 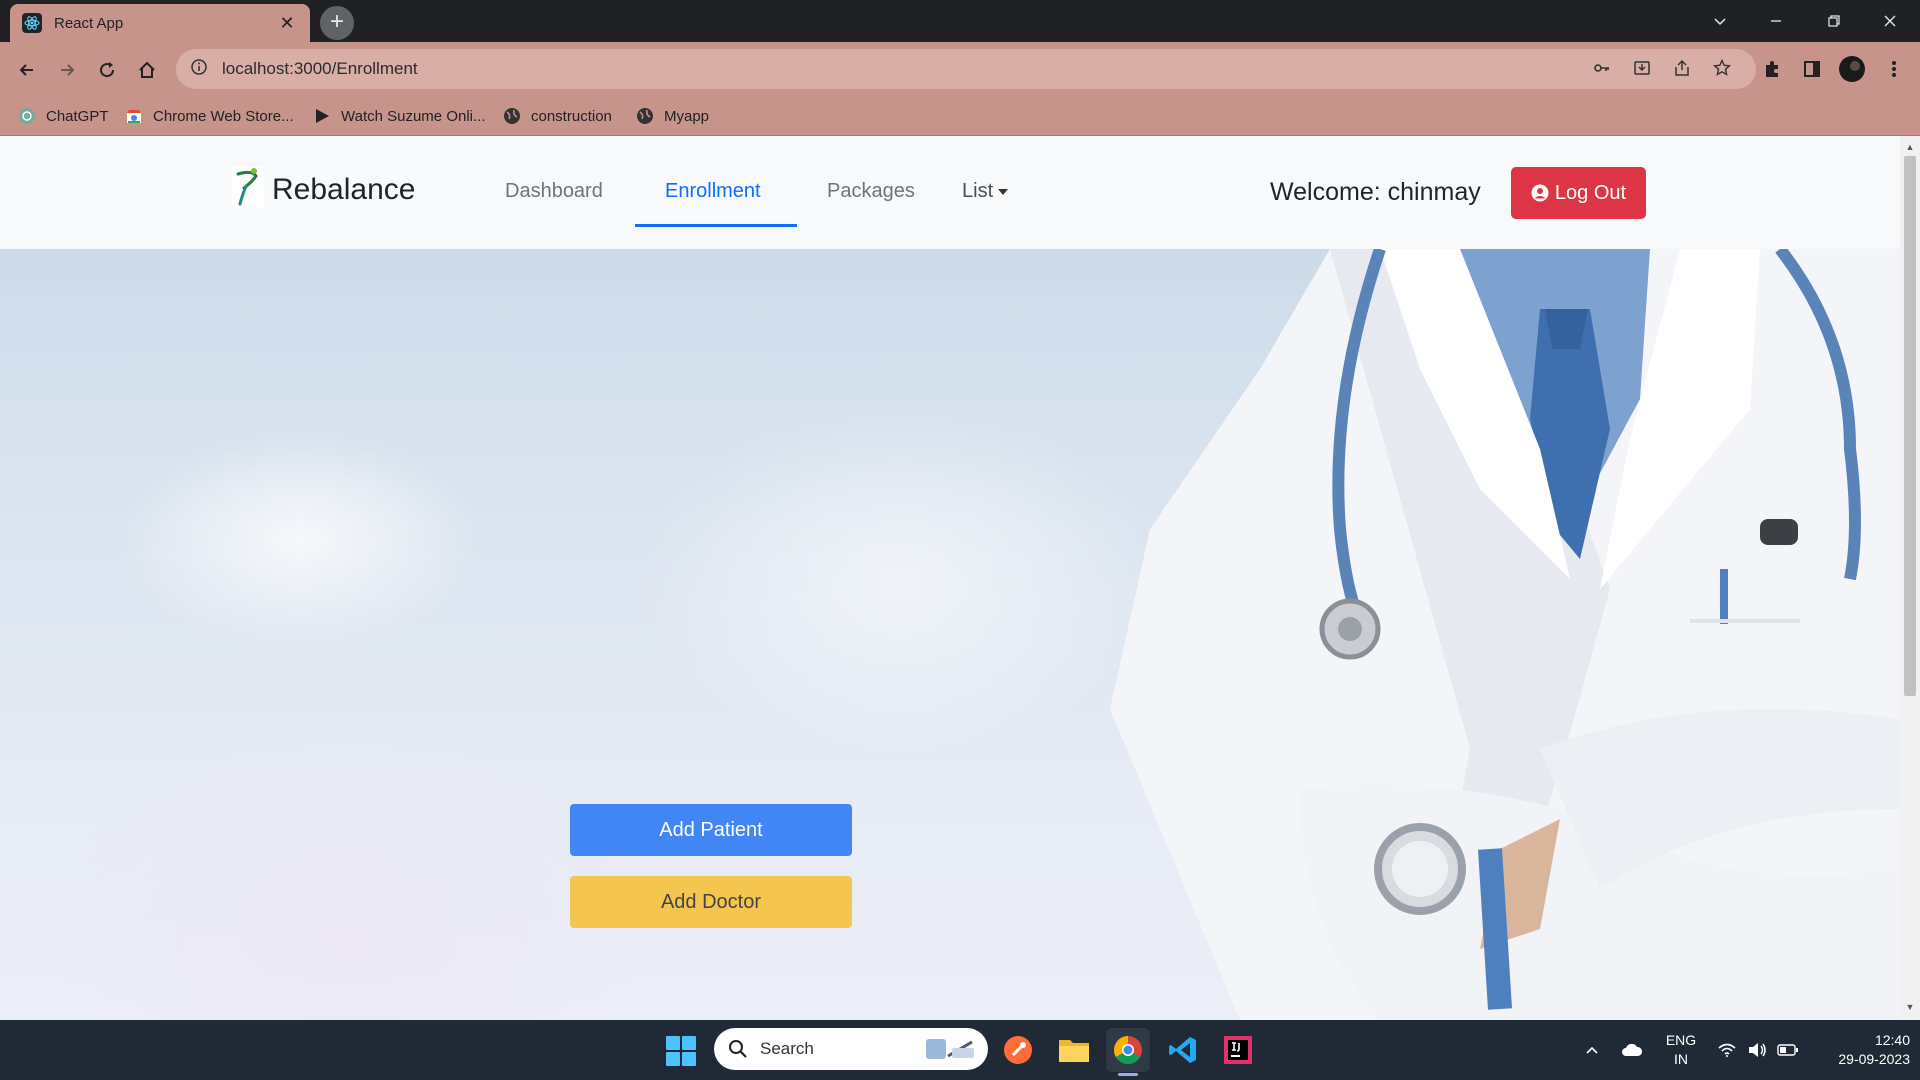 I want to click on windows-start-icon, so click(x=681, y=1051).